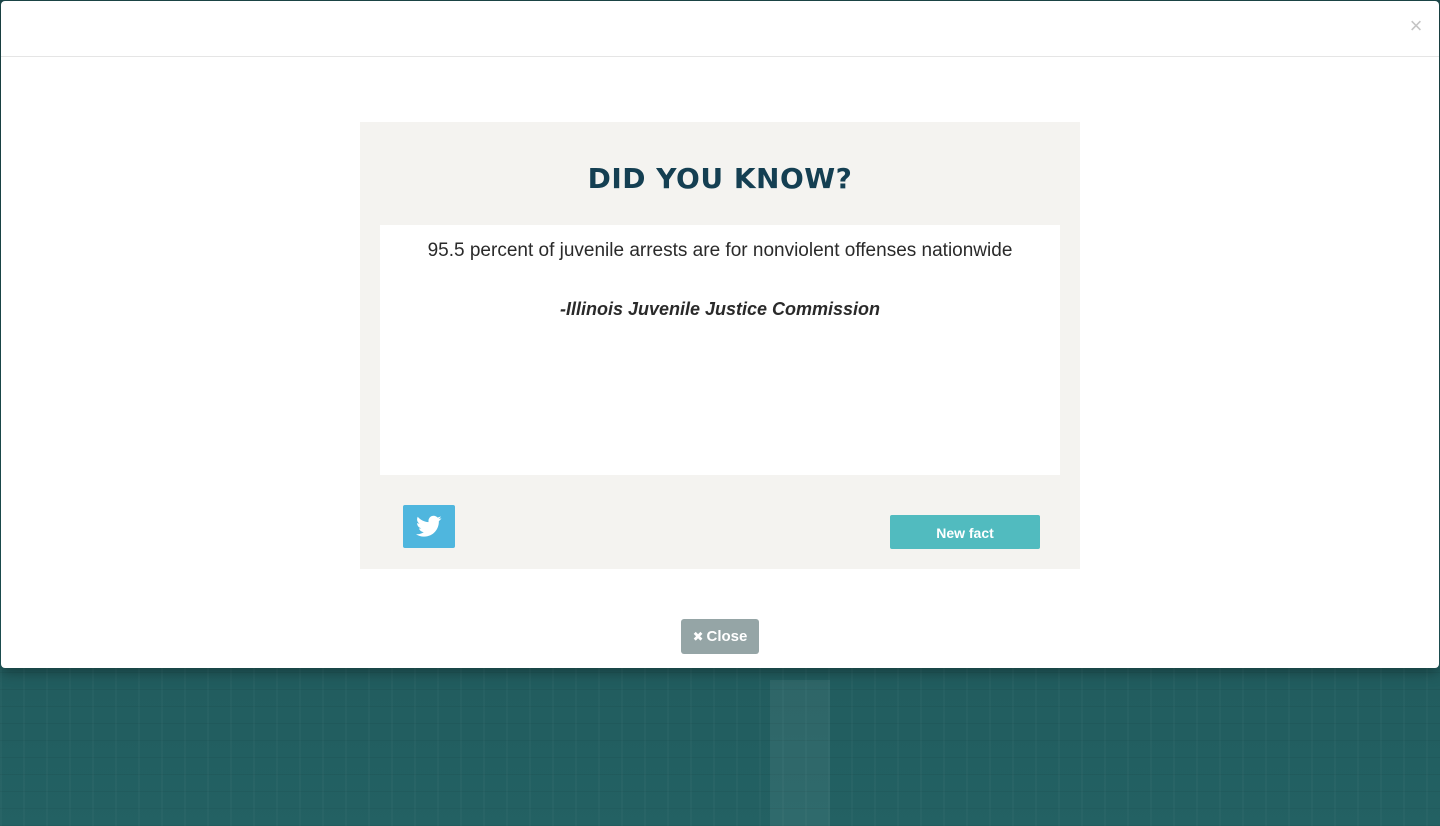 The image size is (1440, 826). I want to click on close-button: ✖ Close, so click(720, 636).